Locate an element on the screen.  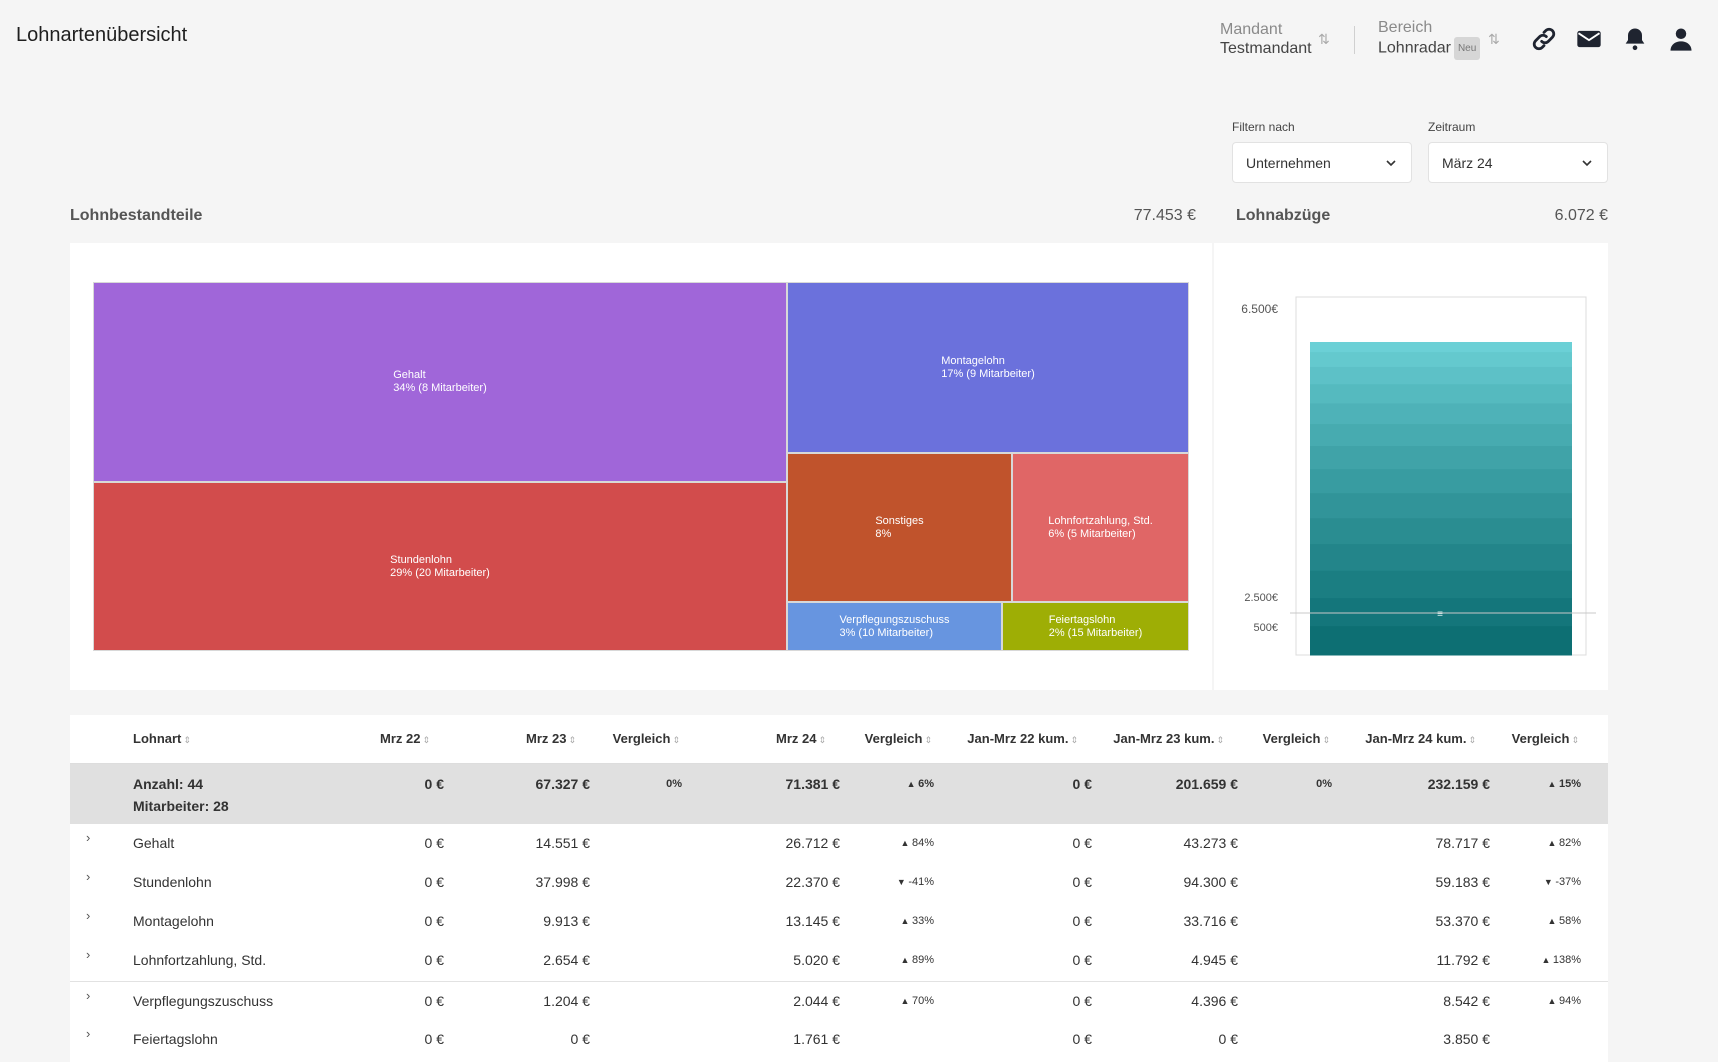
filter-value: Unternehmen is located at coordinates (1288, 162).